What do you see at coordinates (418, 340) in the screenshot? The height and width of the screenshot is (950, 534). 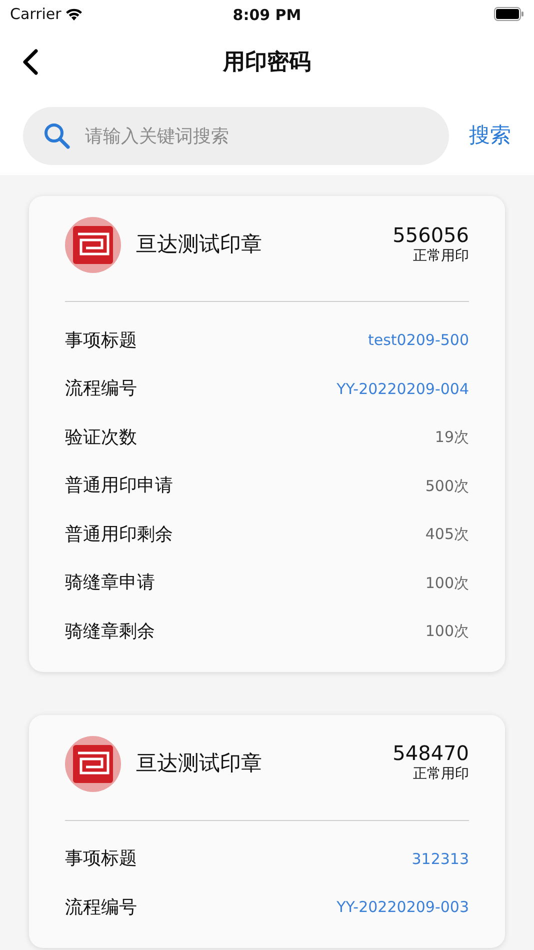 I see `info-link: test0209-500` at bounding box center [418, 340].